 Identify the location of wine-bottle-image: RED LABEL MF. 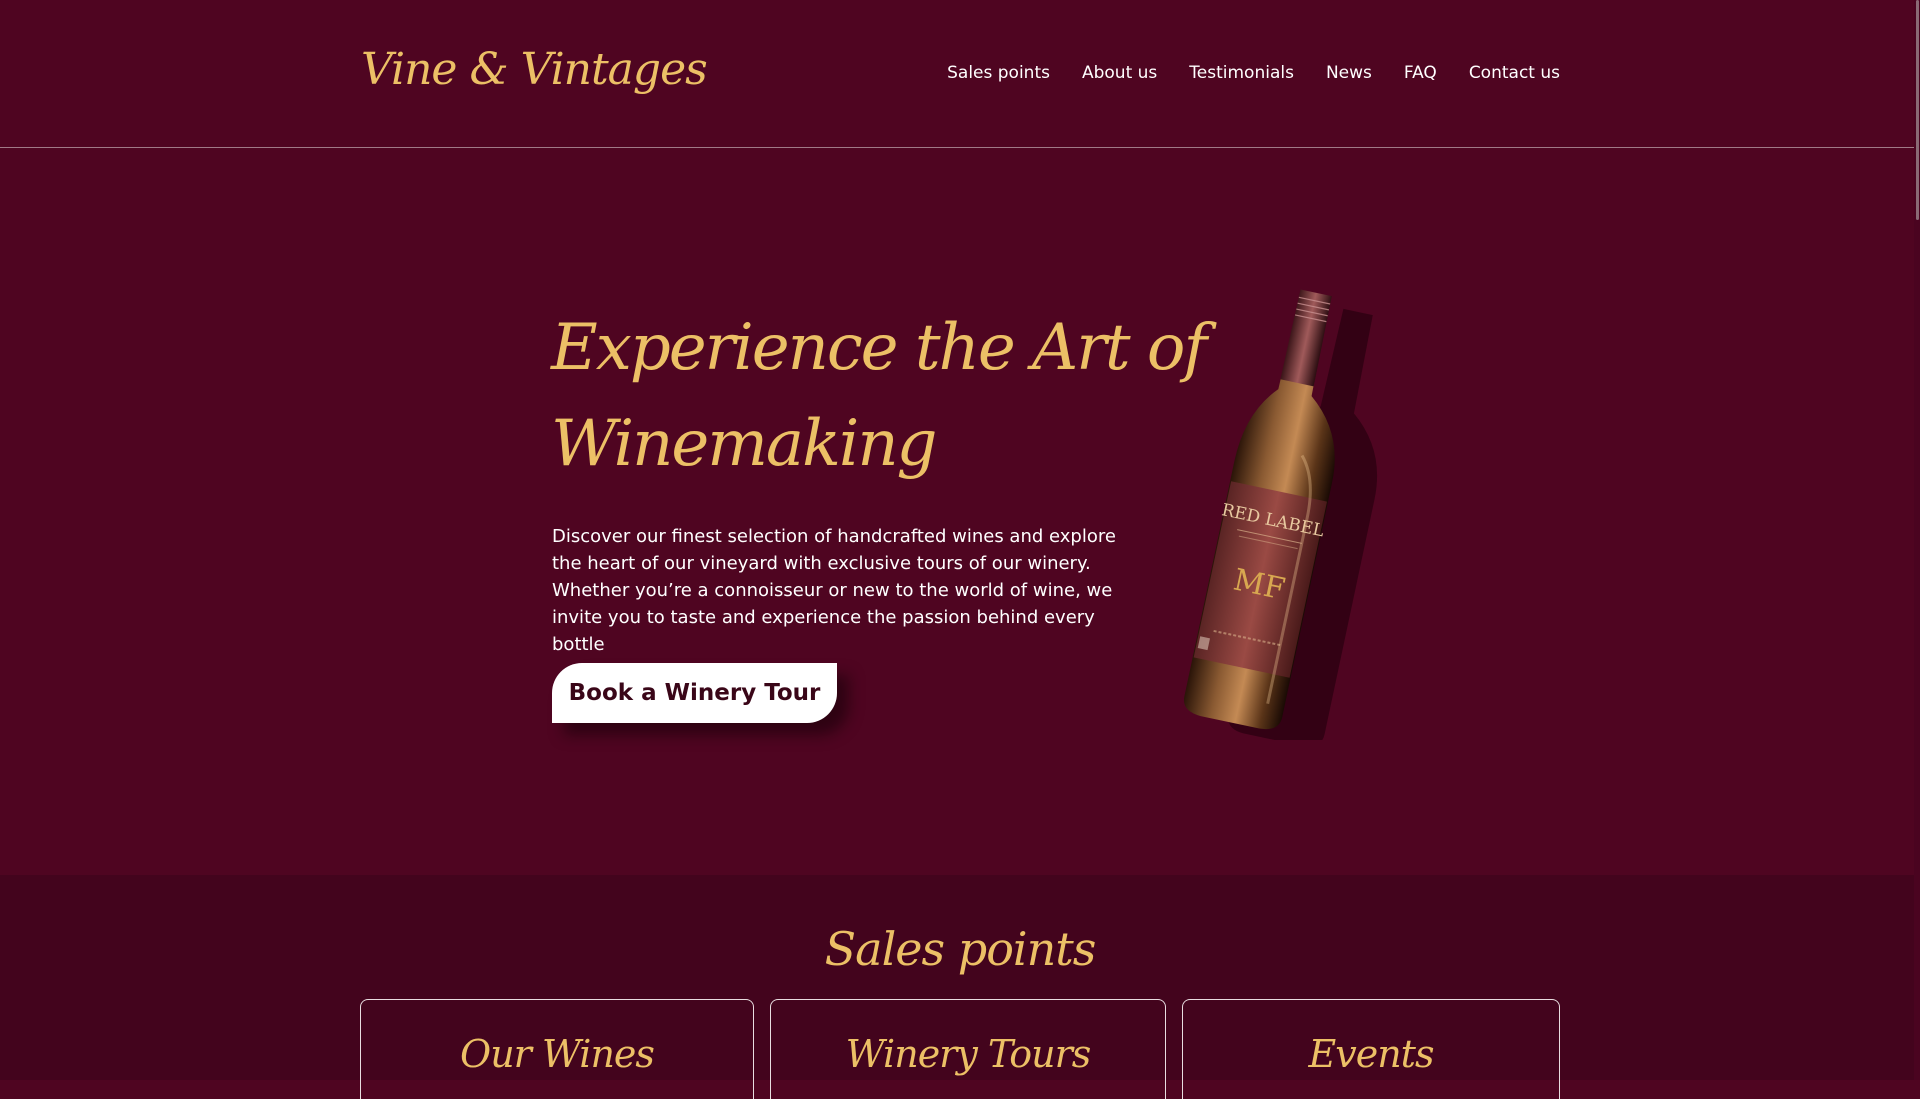
(1270, 508).